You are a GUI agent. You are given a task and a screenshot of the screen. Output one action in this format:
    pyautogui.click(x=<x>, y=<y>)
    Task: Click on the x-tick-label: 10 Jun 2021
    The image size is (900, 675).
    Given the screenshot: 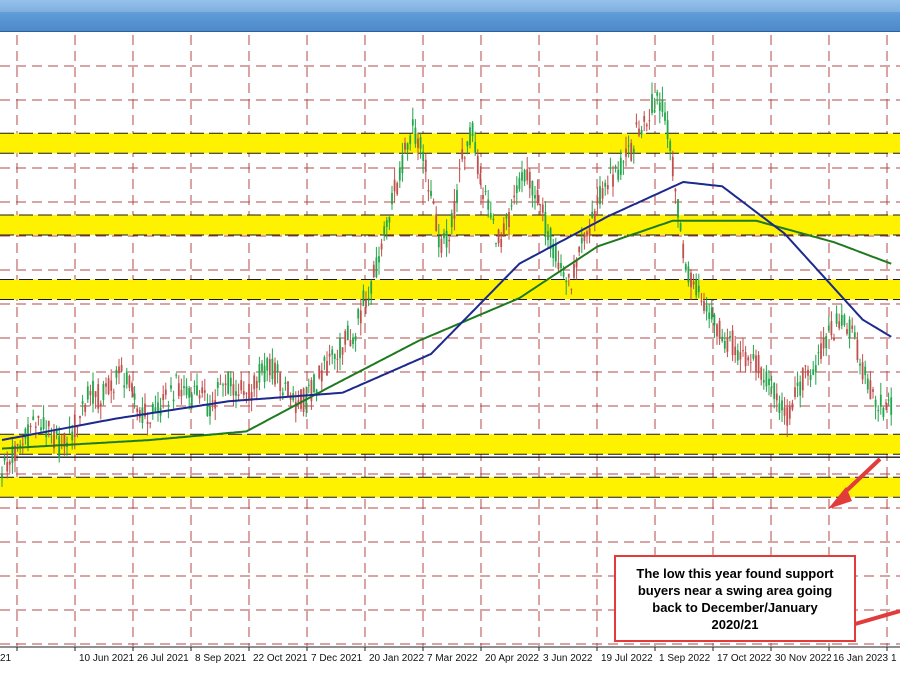 What is the action you would take?
    pyautogui.click(x=106, y=658)
    